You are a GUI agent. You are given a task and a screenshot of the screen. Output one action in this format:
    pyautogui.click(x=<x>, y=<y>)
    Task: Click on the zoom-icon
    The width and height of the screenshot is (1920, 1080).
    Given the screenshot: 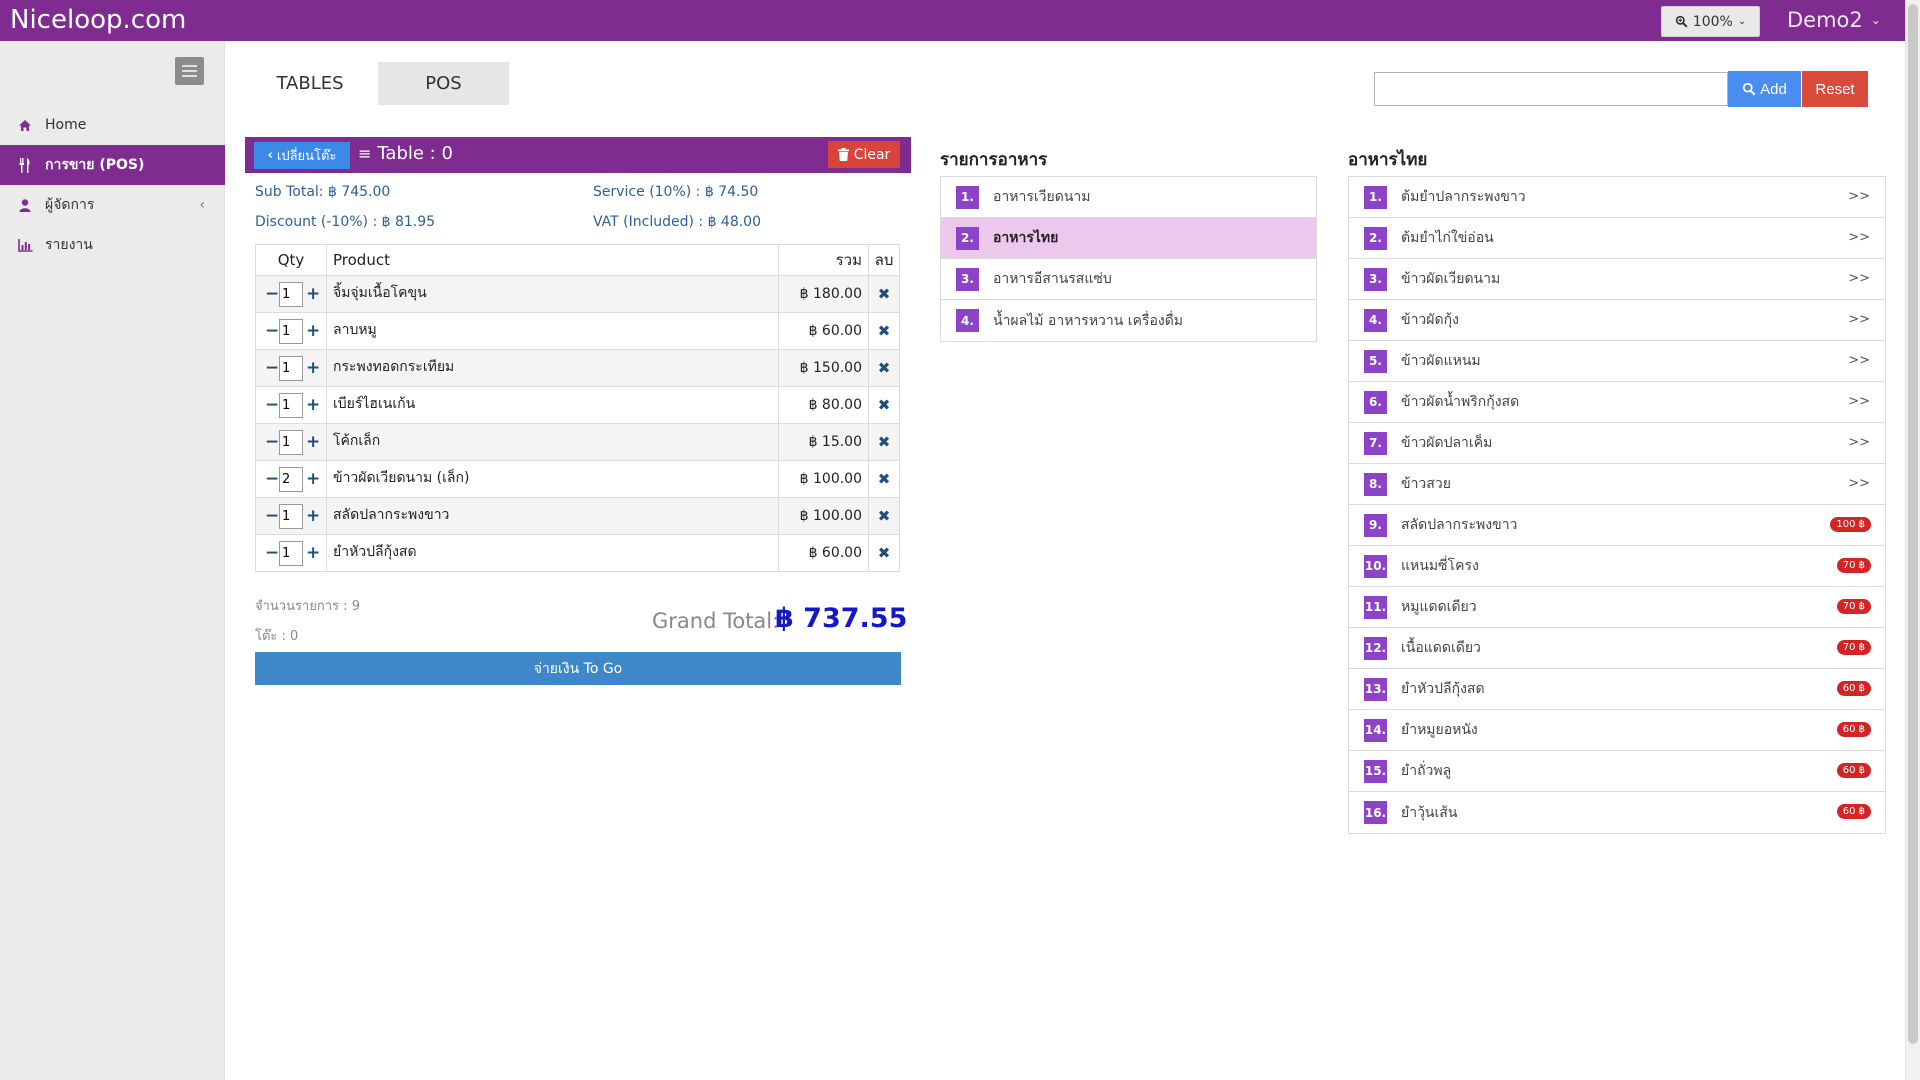 What is the action you would take?
    pyautogui.click(x=1681, y=21)
    